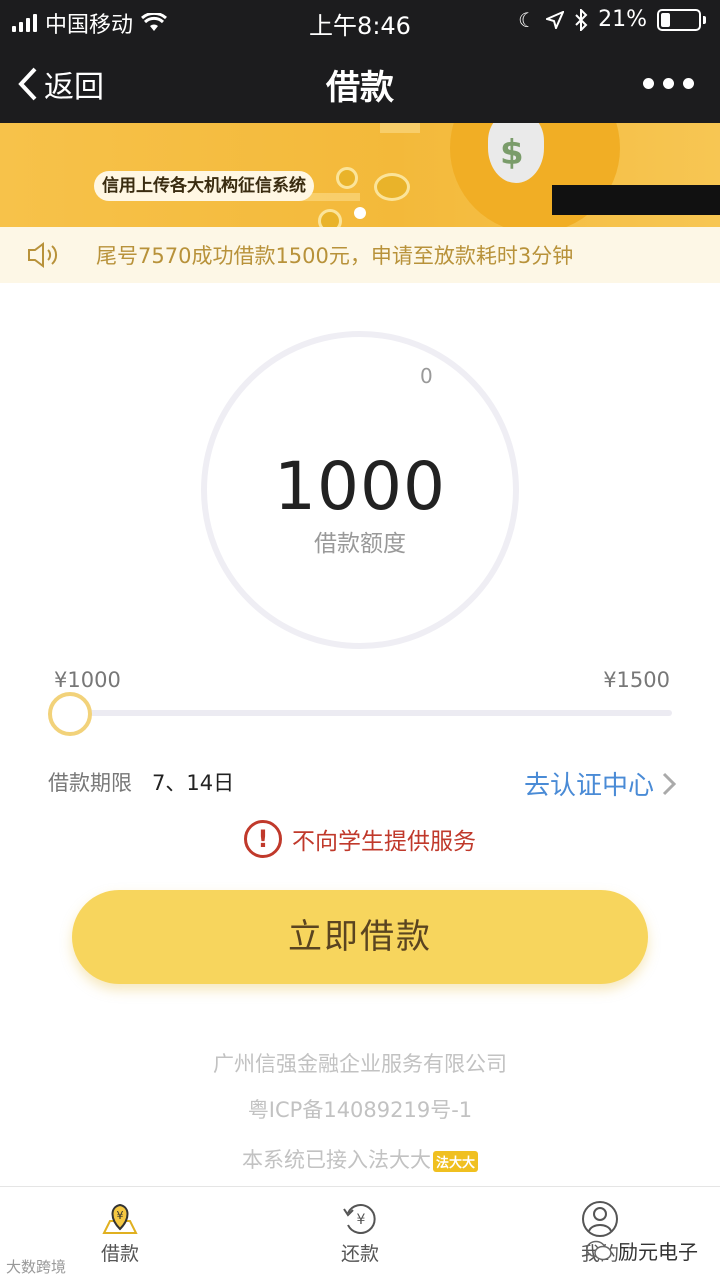 The image size is (720, 1282). What do you see at coordinates (360, 1064) in the screenshot?
I see `company-name: 广州信强金融企业服务有限公司` at bounding box center [360, 1064].